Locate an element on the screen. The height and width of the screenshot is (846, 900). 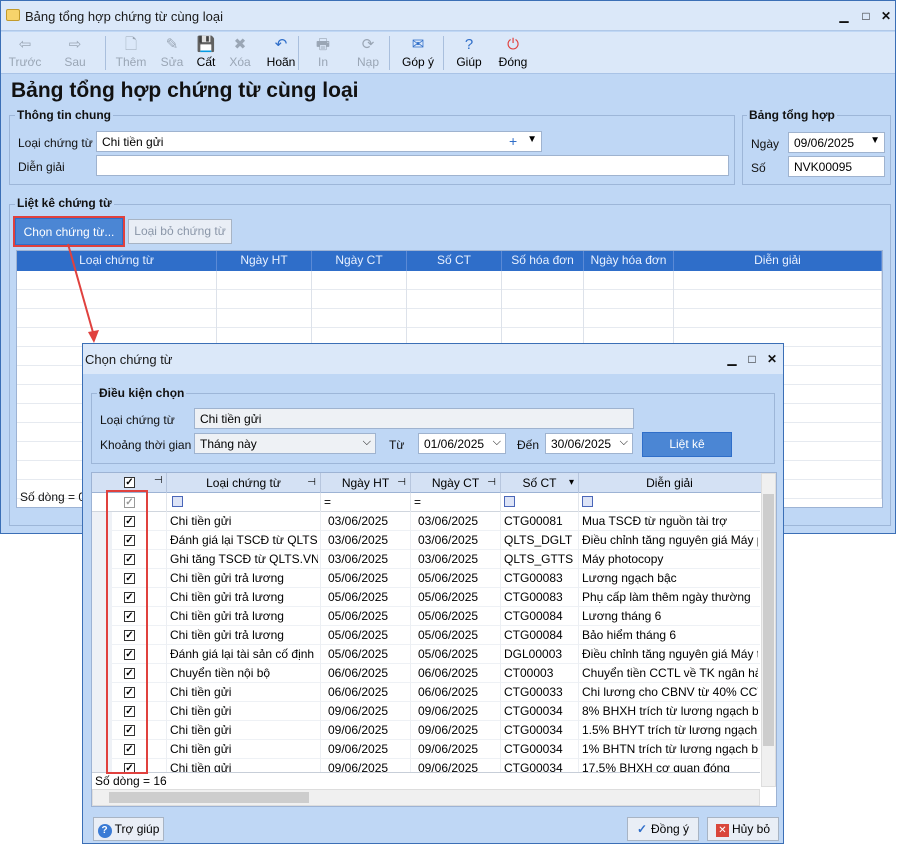
table-cell: 06/06/2025 is located at coordinates (358, 673).